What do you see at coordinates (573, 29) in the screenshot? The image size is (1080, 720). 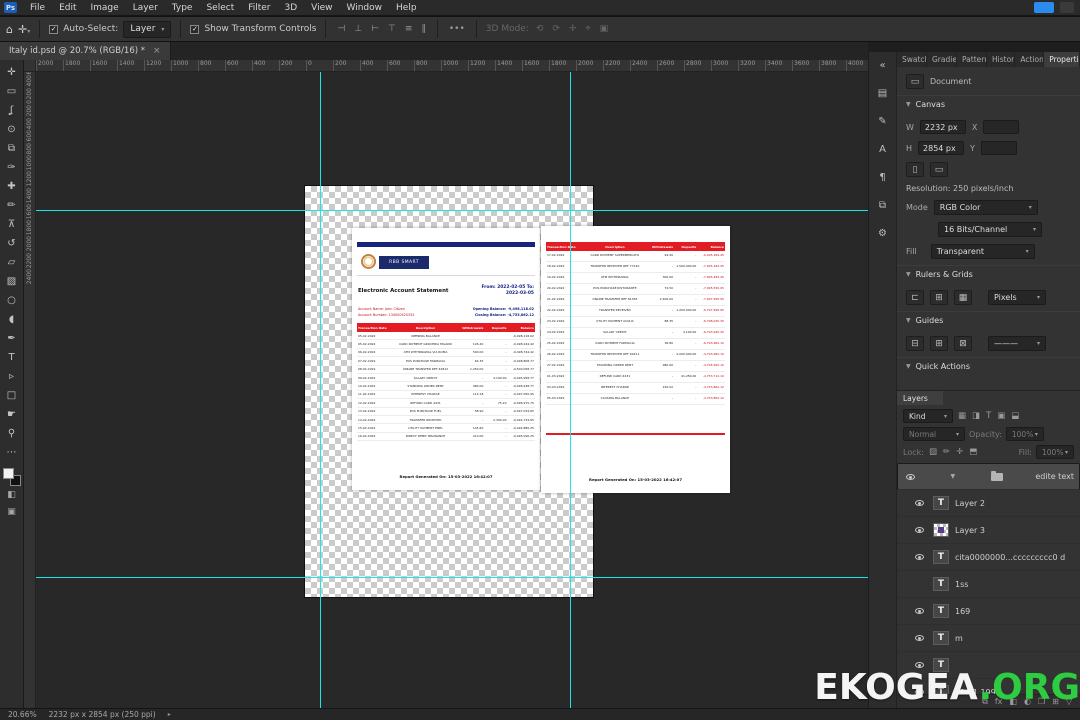 I see `drag-3d-icon: ✛` at bounding box center [573, 29].